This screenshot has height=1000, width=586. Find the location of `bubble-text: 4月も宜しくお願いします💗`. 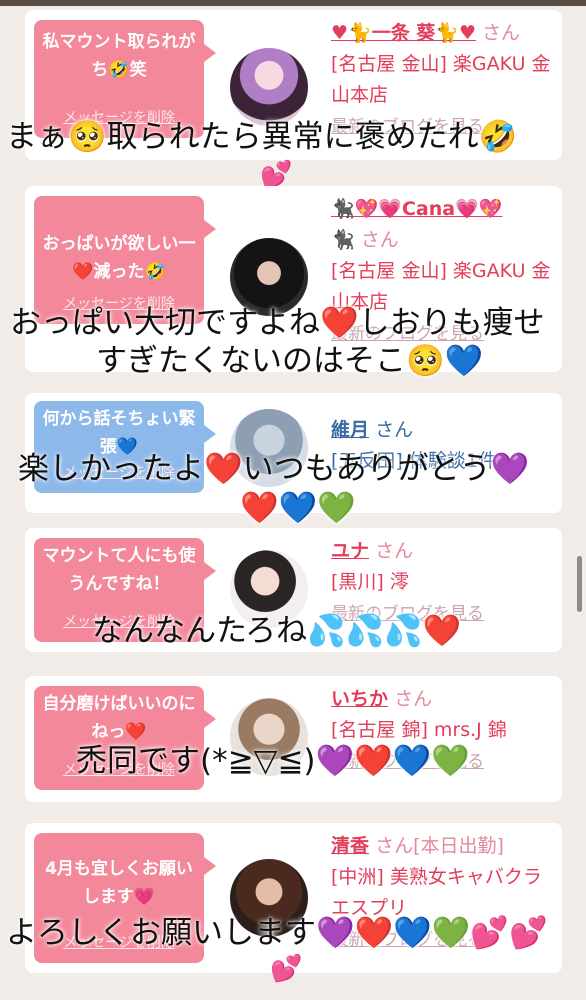

bubble-text: 4月も宜しくお願いします💗 is located at coordinates (119, 883).